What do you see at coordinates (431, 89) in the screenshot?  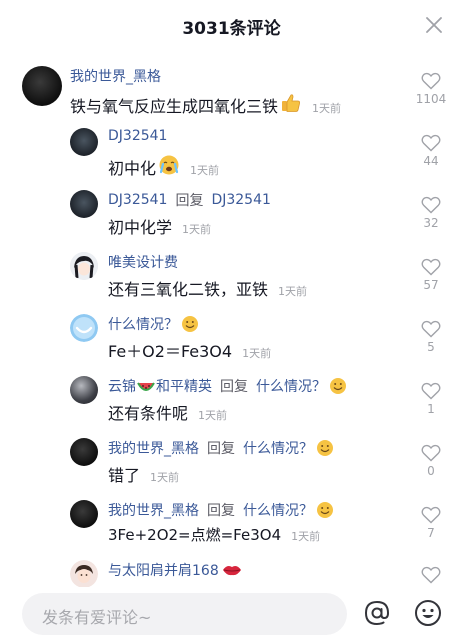 I see `like-button: 1104` at bounding box center [431, 89].